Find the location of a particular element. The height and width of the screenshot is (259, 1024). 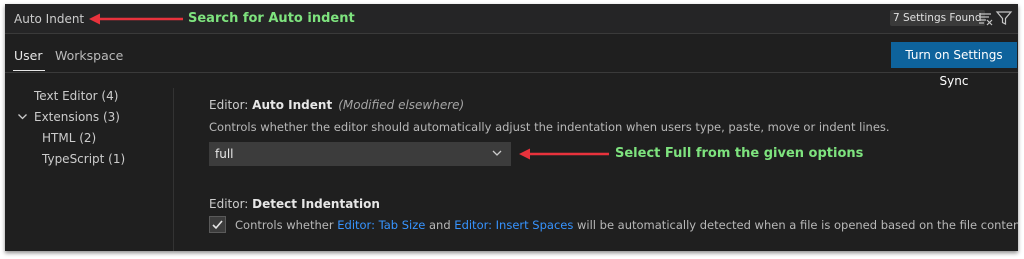

search-input: Auto Indent is located at coordinates (49, 19).